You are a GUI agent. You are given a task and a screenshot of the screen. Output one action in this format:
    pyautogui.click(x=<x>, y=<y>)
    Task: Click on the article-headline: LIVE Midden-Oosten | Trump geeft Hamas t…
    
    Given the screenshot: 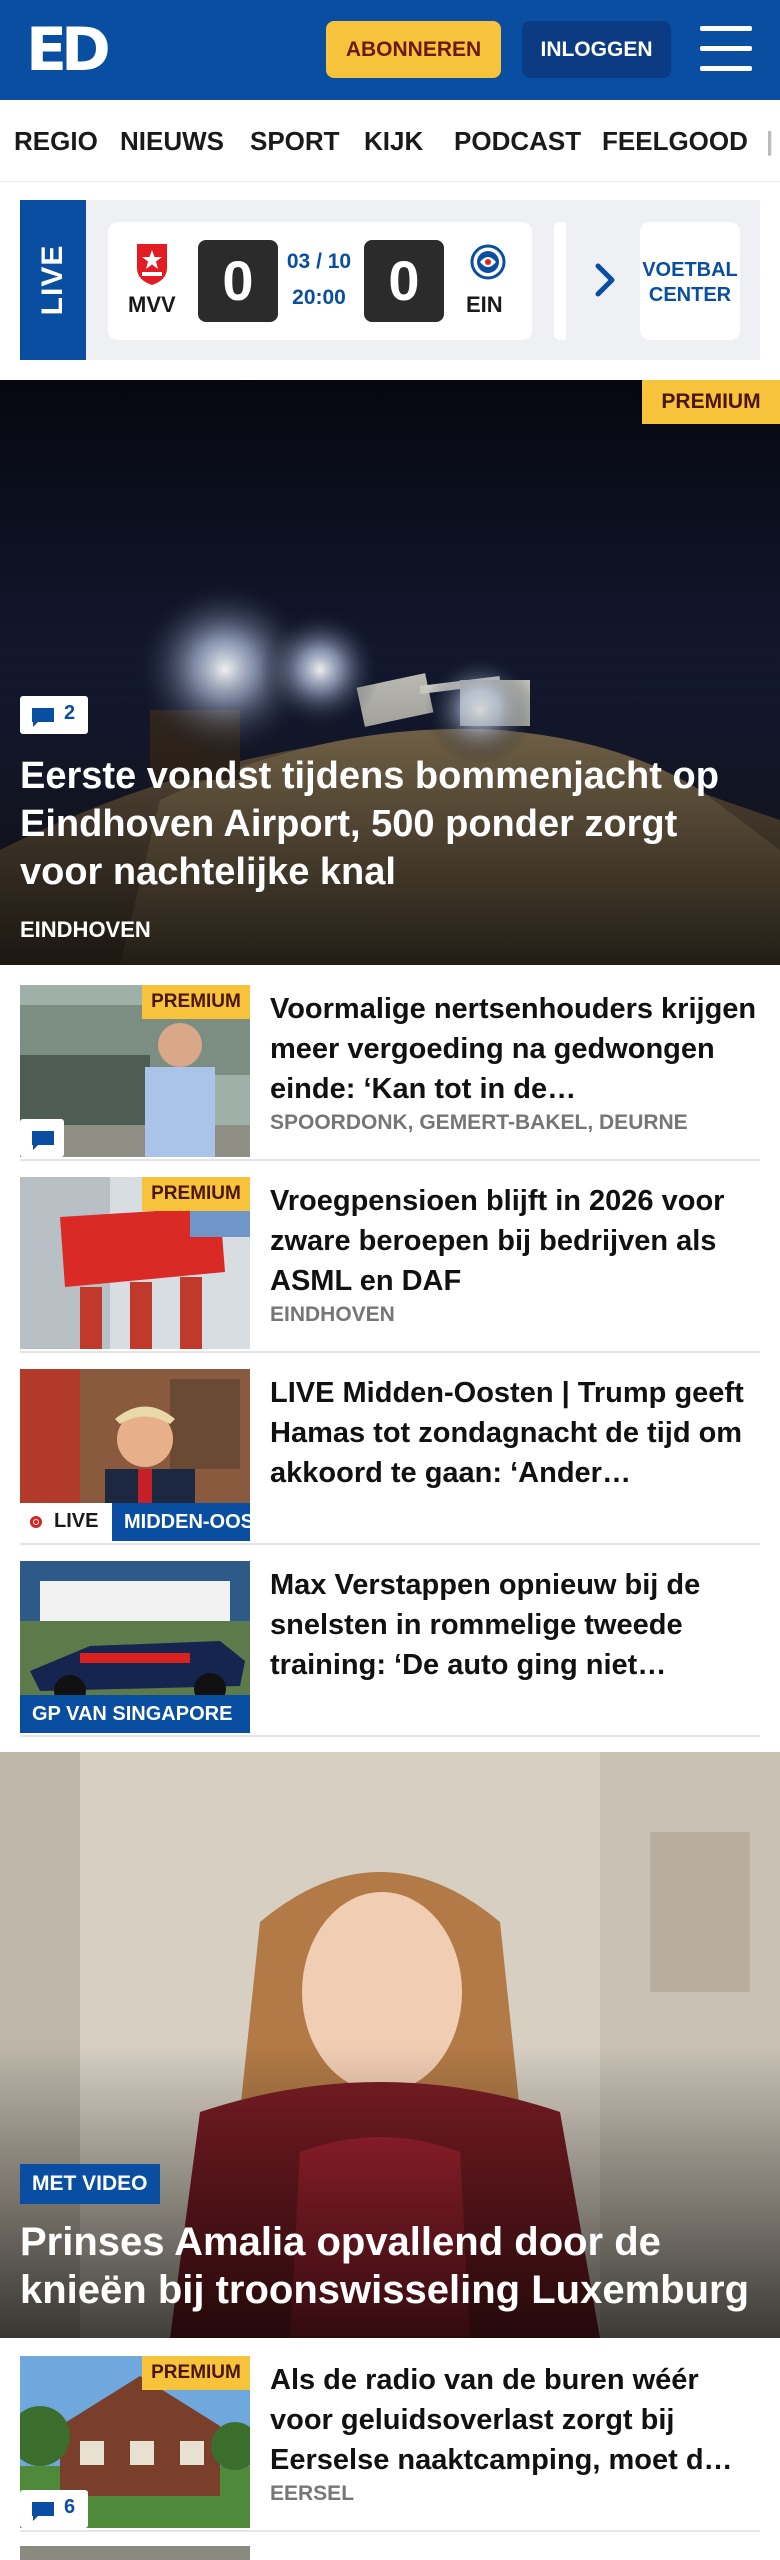 What is the action you would take?
    pyautogui.click(x=515, y=1433)
    